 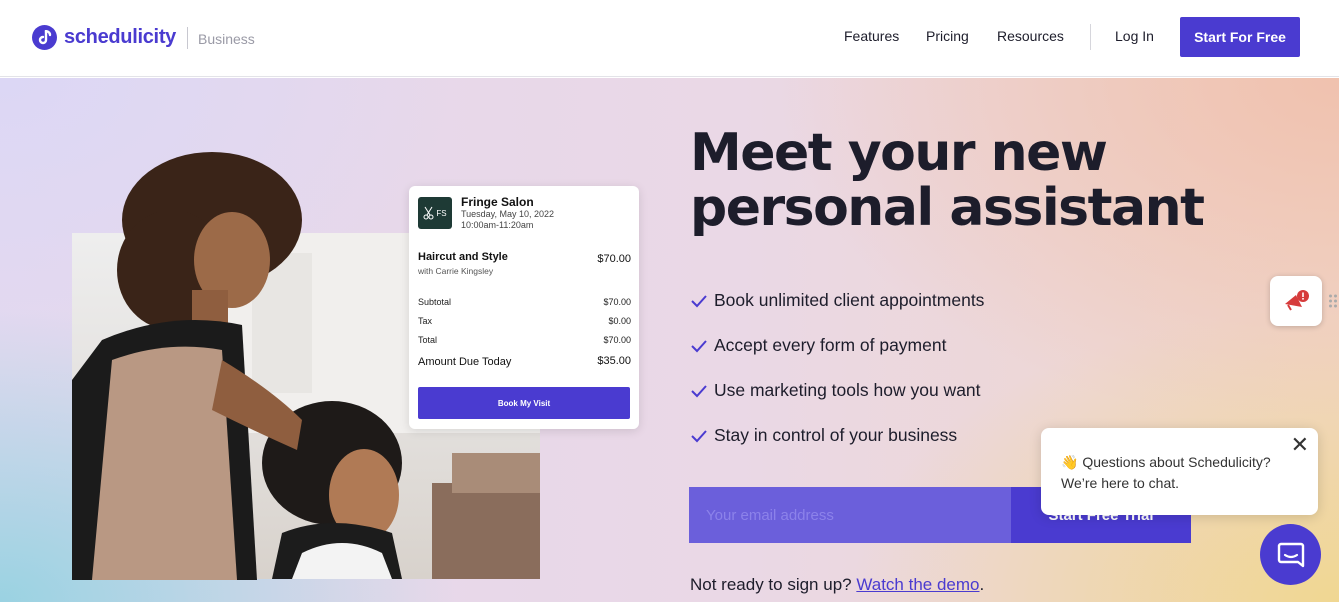 I want to click on total-label: Total, so click(x=428, y=340).